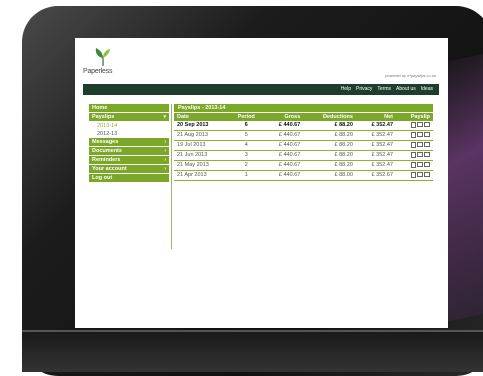  I want to click on cell-deductions: £ 88.00, so click(329, 175).